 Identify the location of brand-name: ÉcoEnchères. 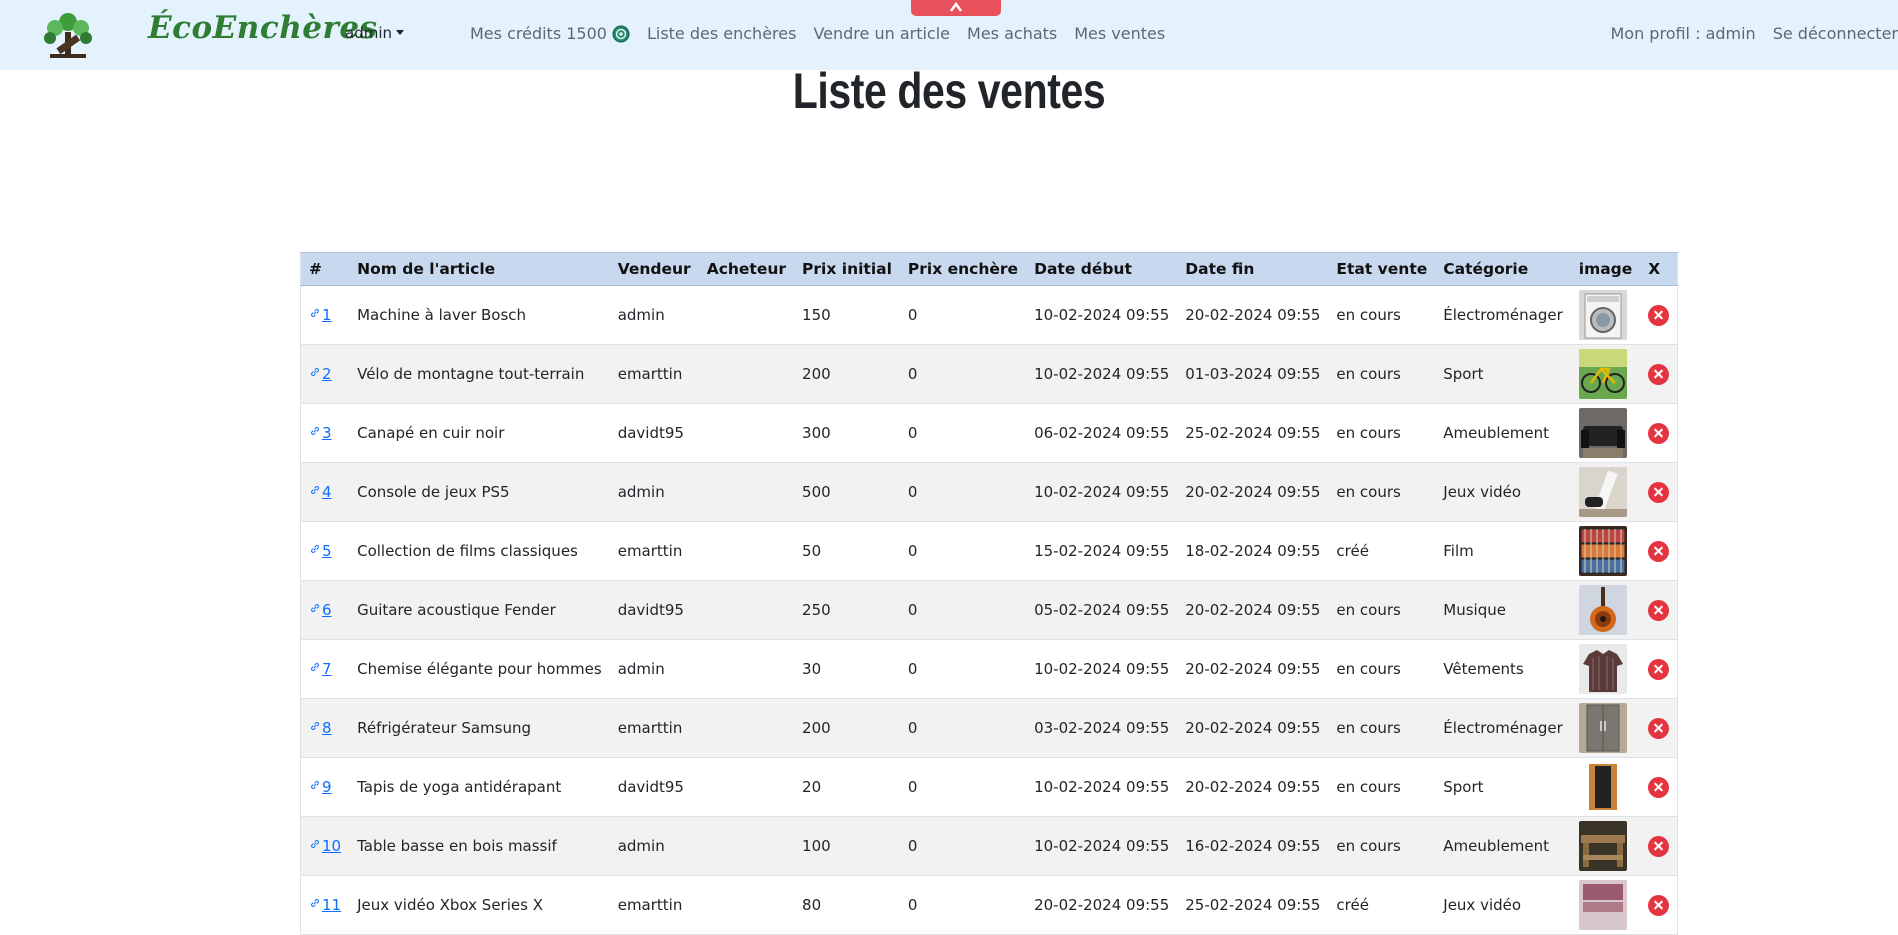
(263, 28).